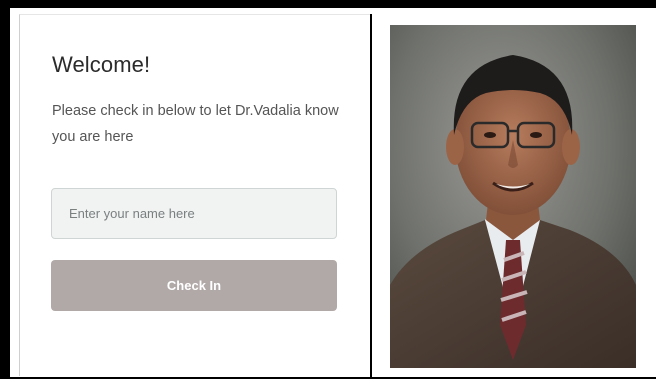 This screenshot has width=656, height=379. What do you see at coordinates (194, 285) in the screenshot?
I see `check-in-button: Check In` at bounding box center [194, 285].